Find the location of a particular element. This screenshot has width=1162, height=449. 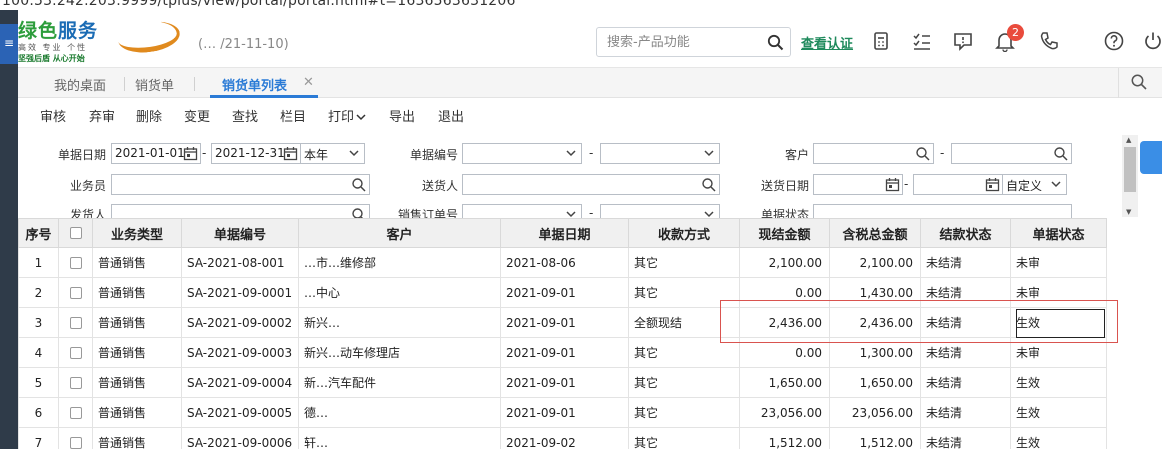

sales-order-label: 销售订单号 is located at coordinates (428, 213).